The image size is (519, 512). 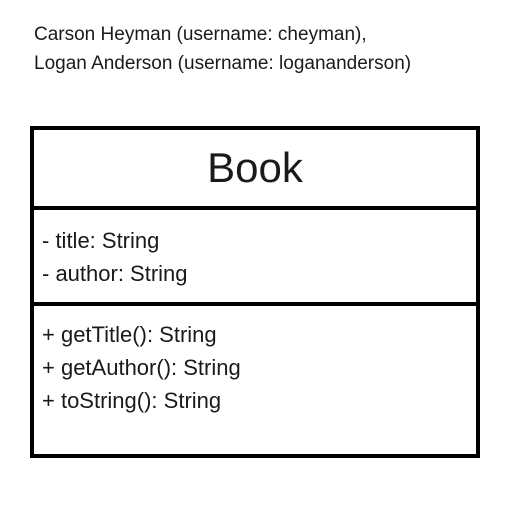 What do you see at coordinates (255, 170) in the screenshot?
I see `class-name: Book` at bounding box center [255, 170].